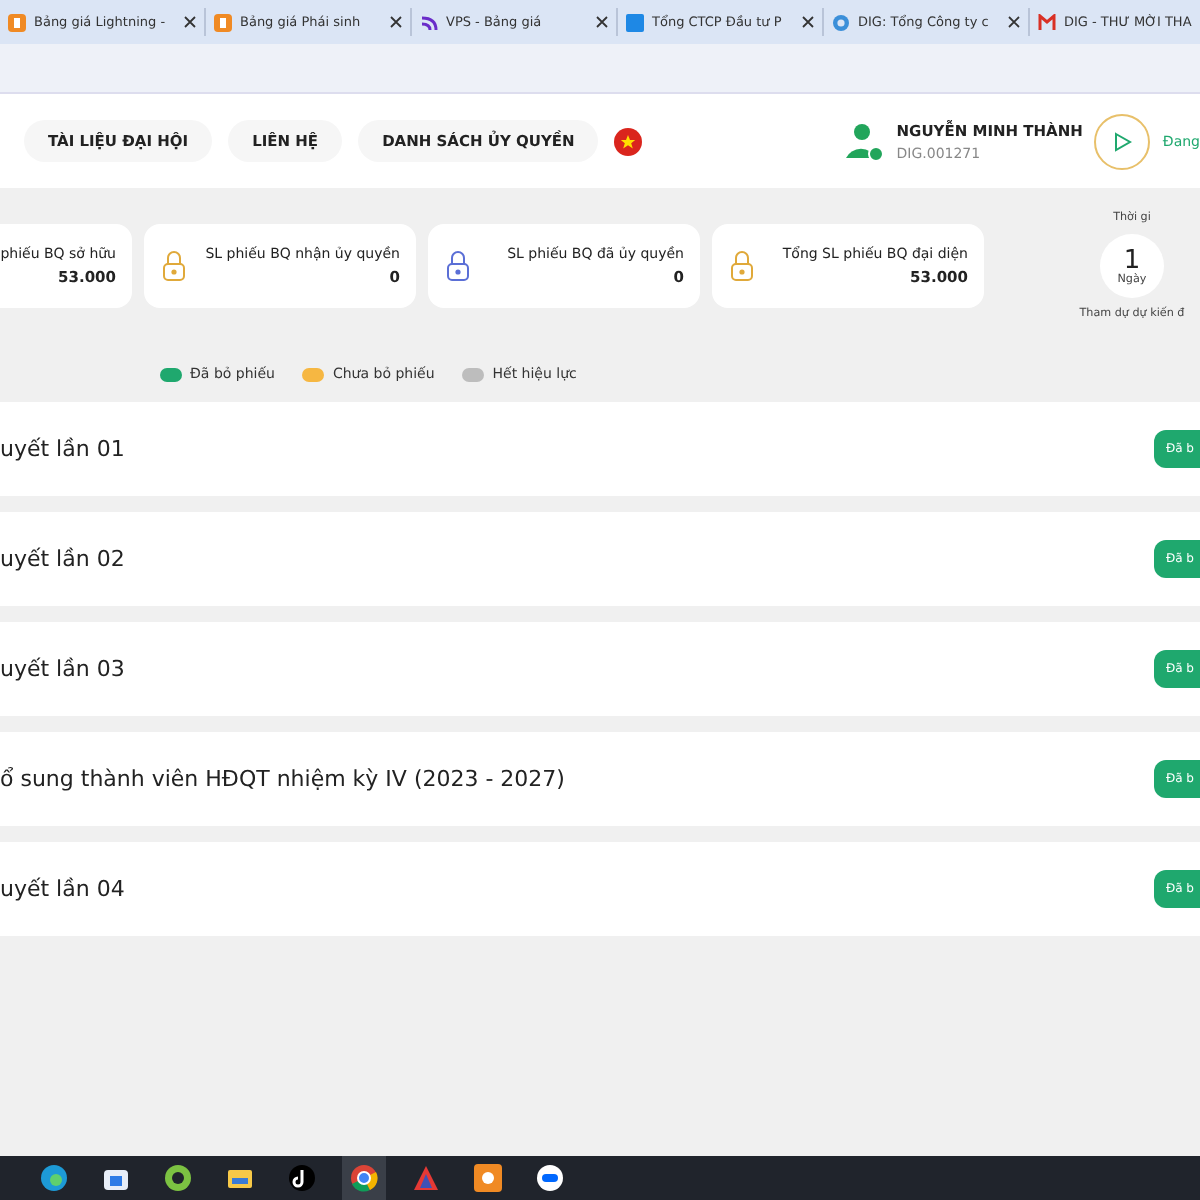 This screenshot has width=1200, height=1200. I want to click on mail-icon, so click(1047, 22).